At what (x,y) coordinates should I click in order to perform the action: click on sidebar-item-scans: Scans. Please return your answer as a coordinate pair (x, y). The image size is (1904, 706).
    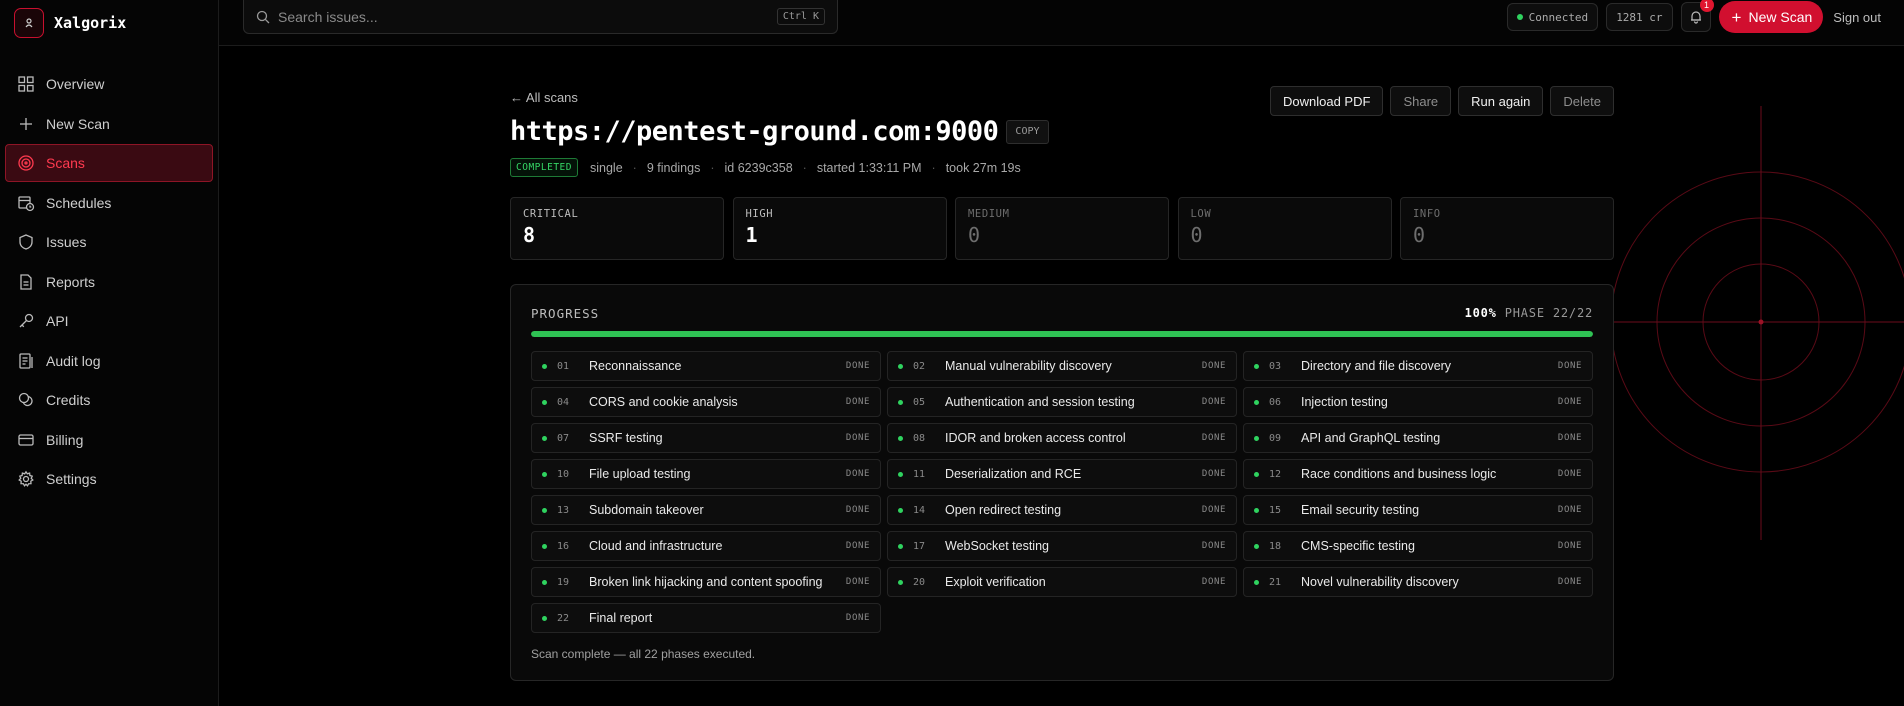
    Looking at the image, I should click on (109, 163).